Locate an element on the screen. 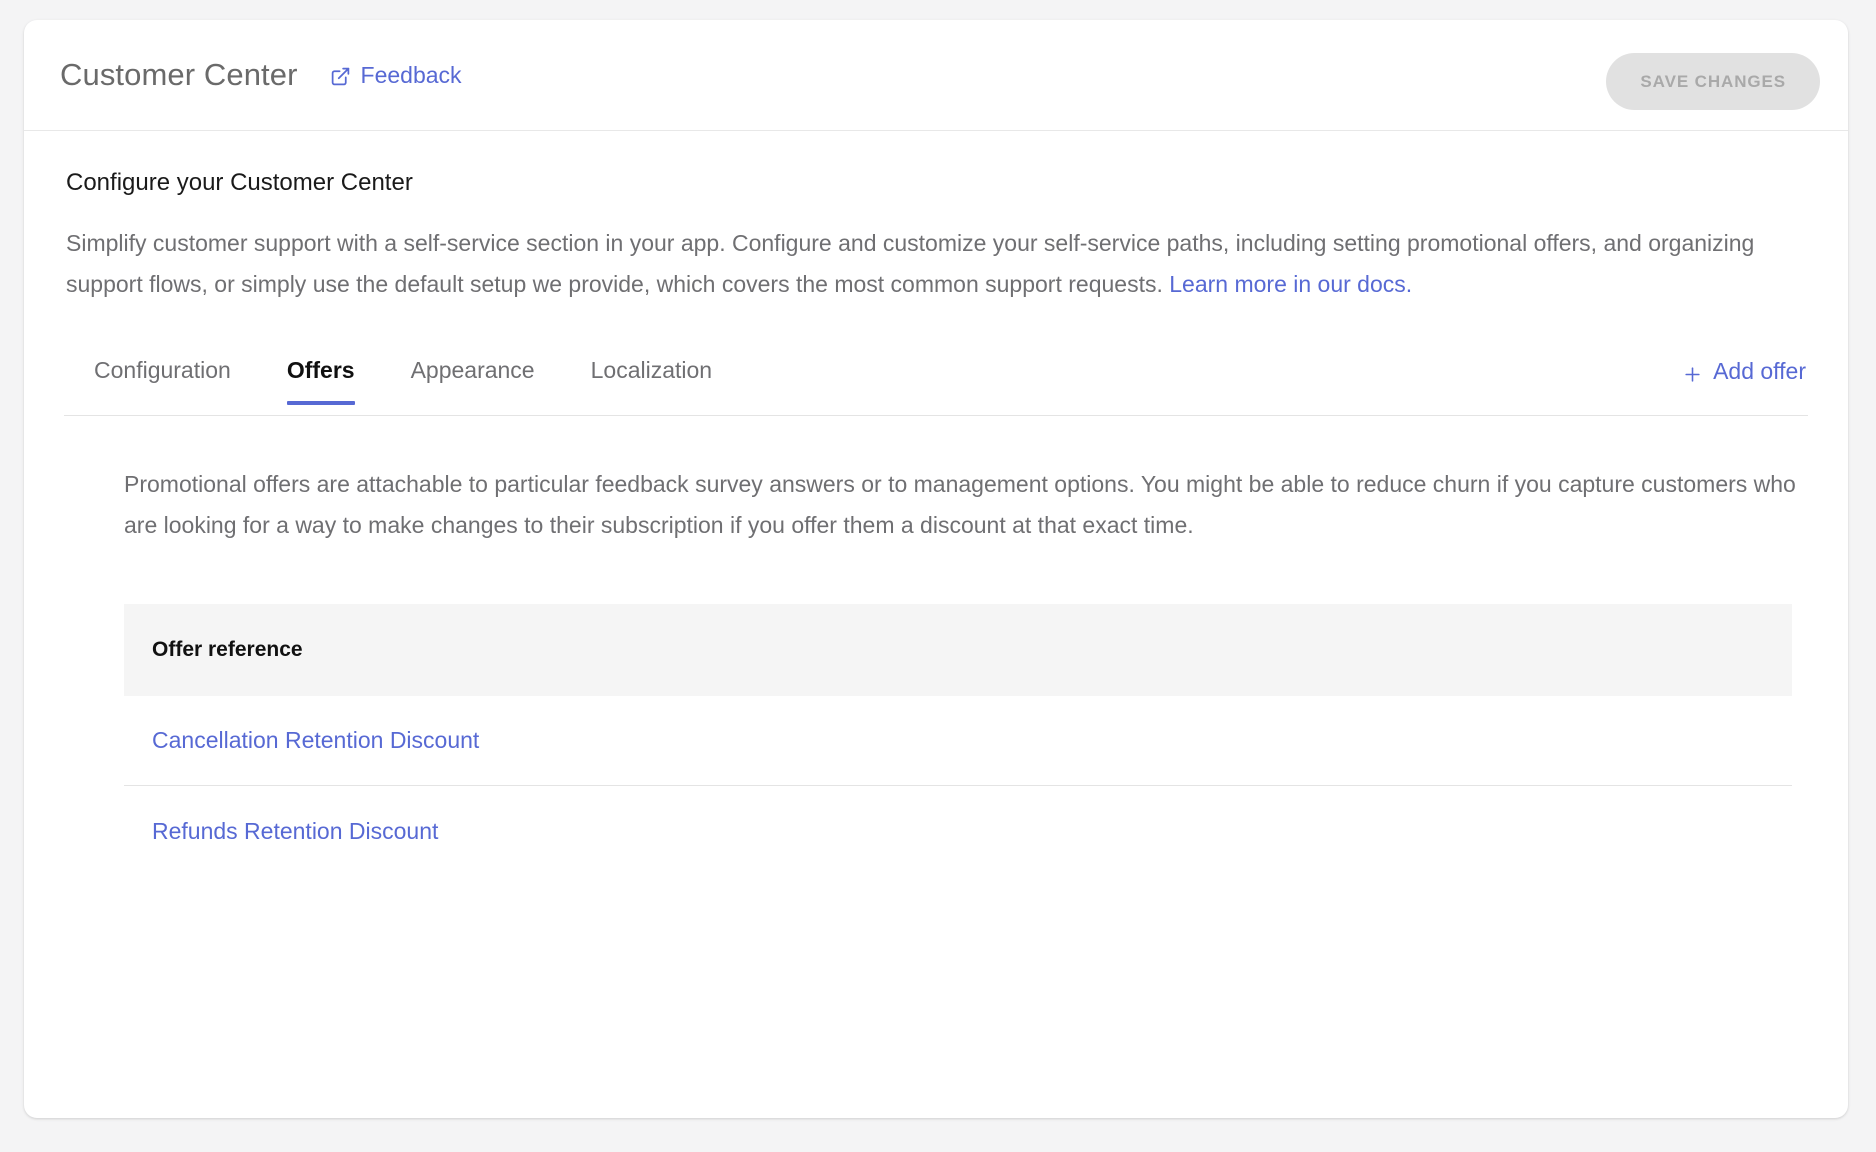 This screenshot has height=1152, width=1876. save-changes-button: SAVE CHANGES is located at coordinates (1713, 81).